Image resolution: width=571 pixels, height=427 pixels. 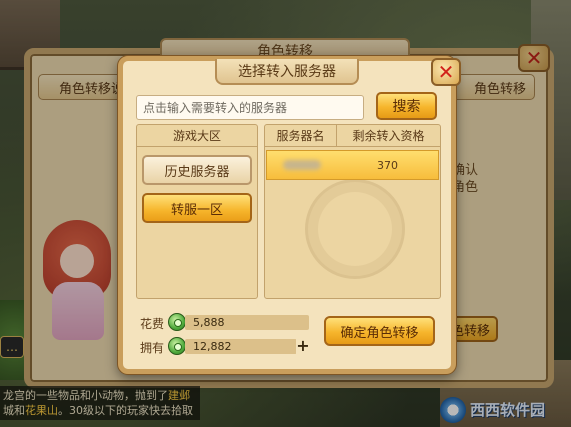 I want to click on dialog-title-plate: 选择转入服务器, so click(x=287, y=72).